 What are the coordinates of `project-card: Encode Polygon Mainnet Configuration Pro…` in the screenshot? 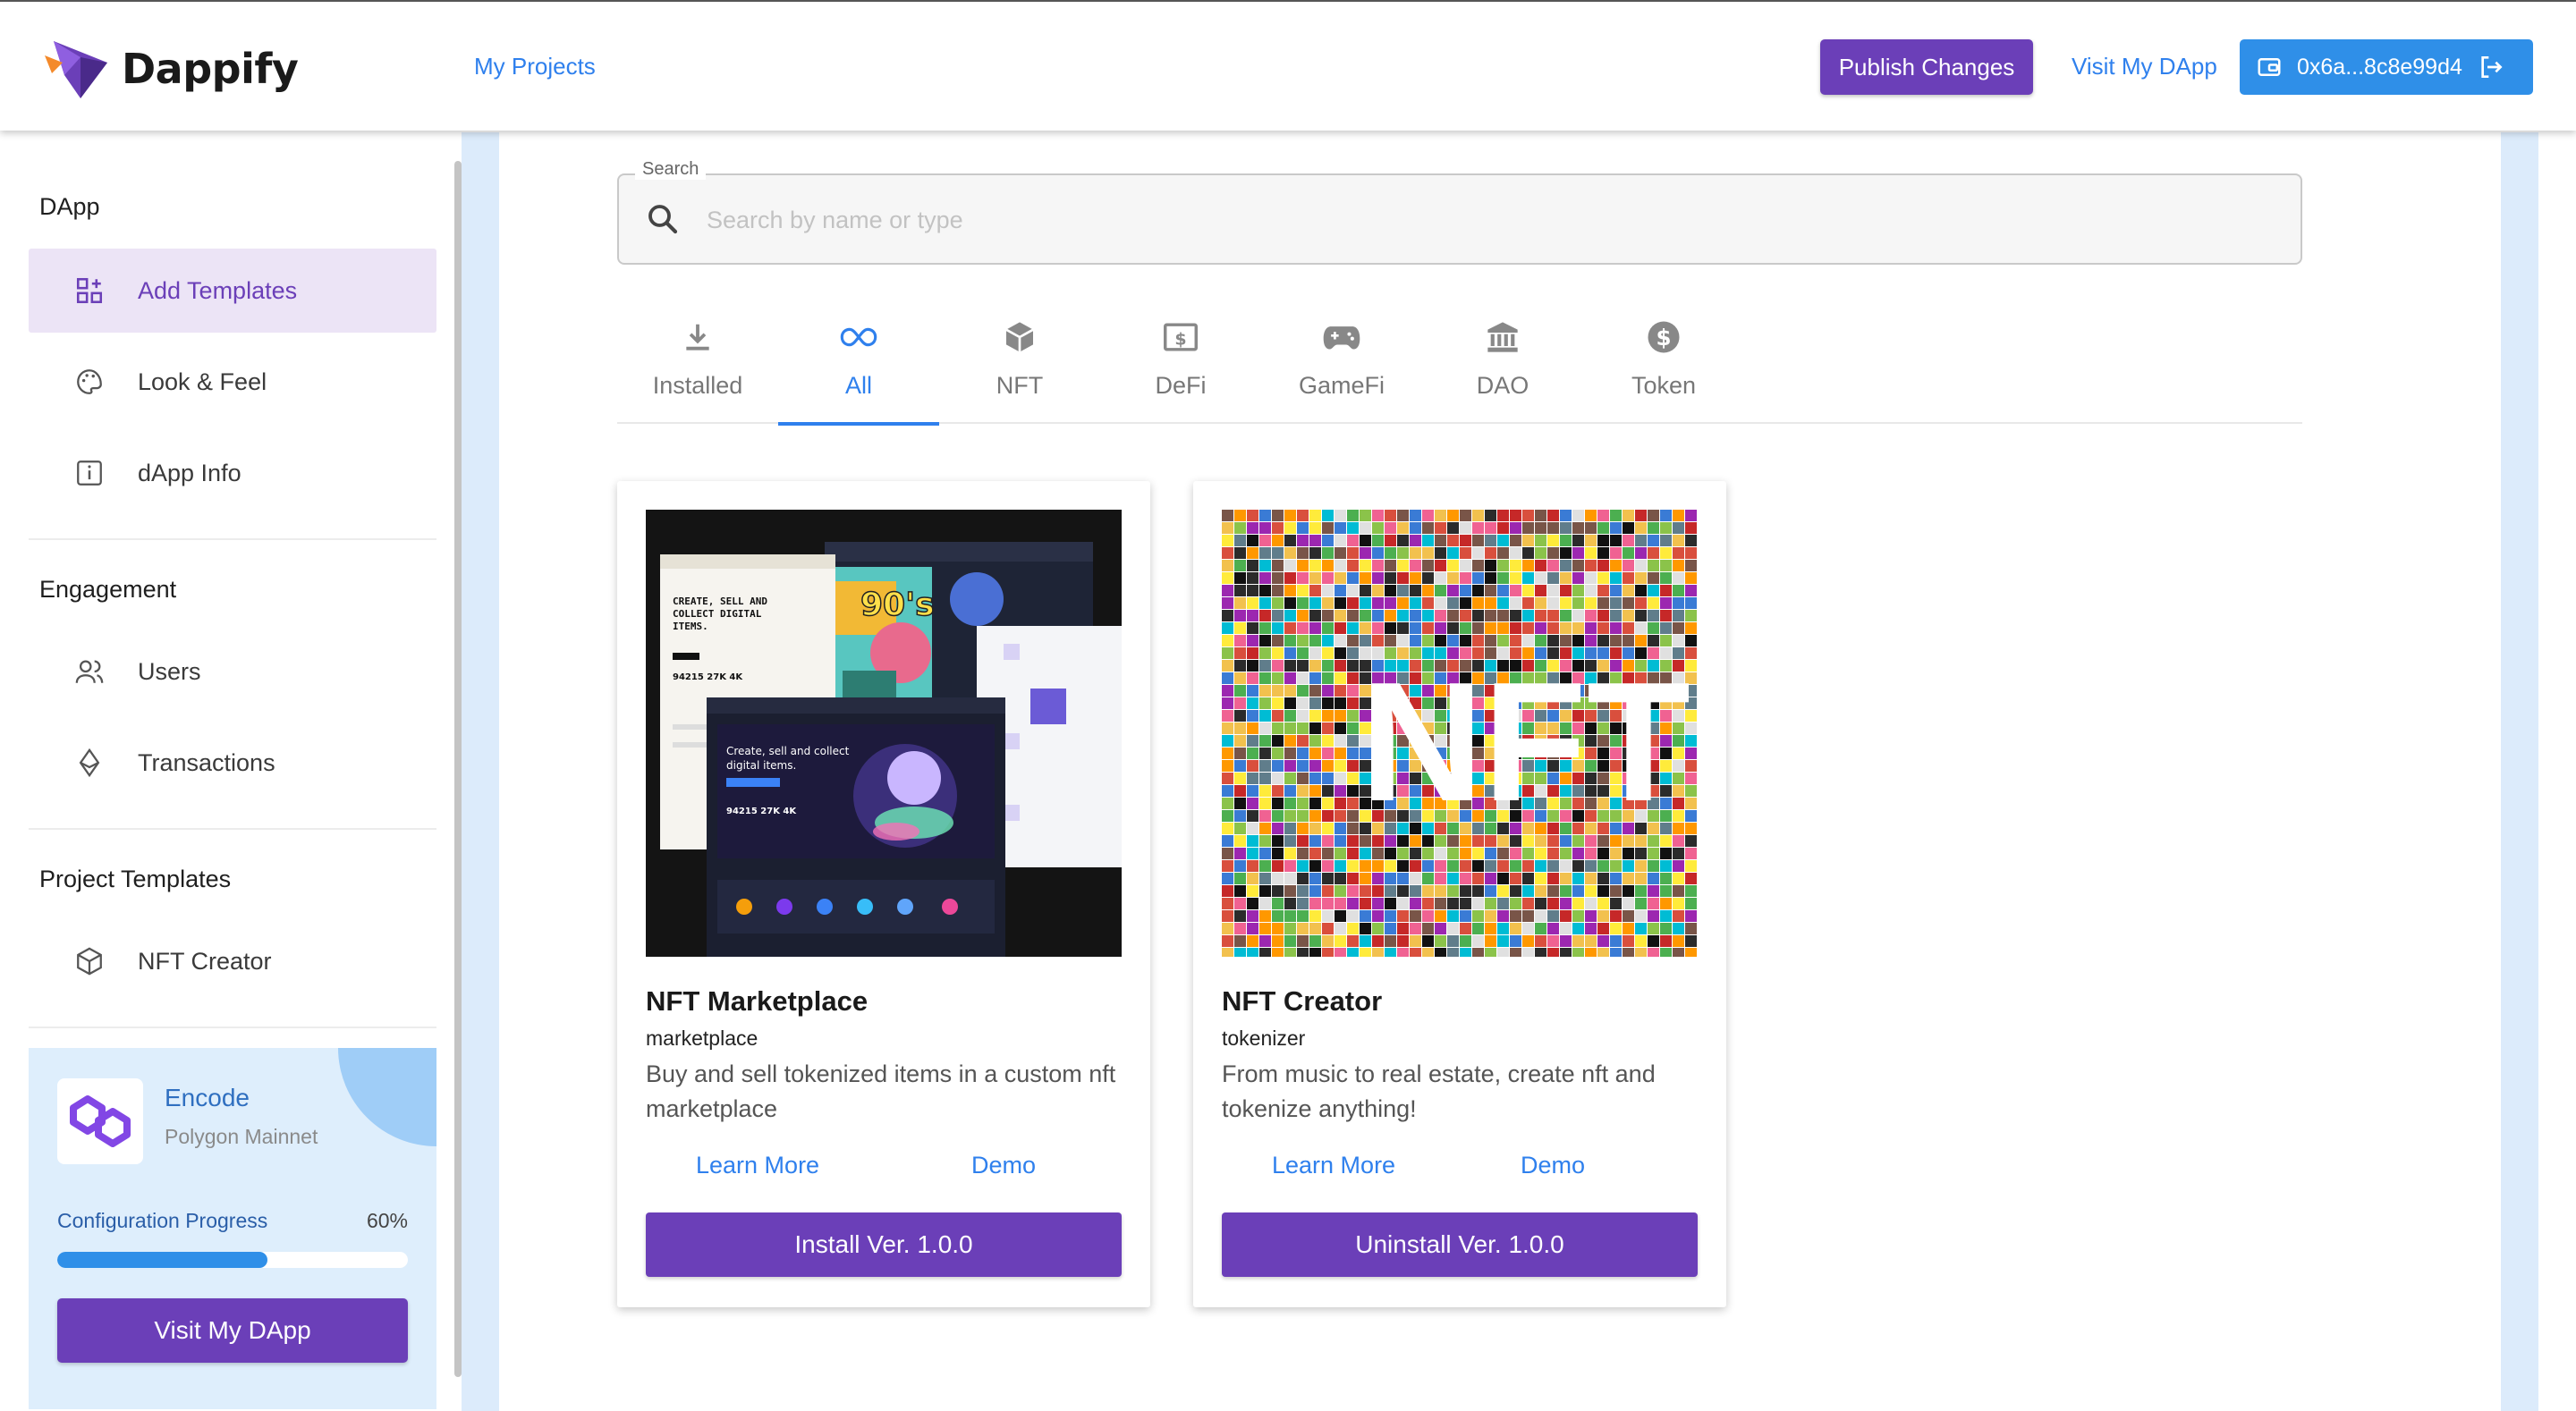 It's located at (232, 1228).